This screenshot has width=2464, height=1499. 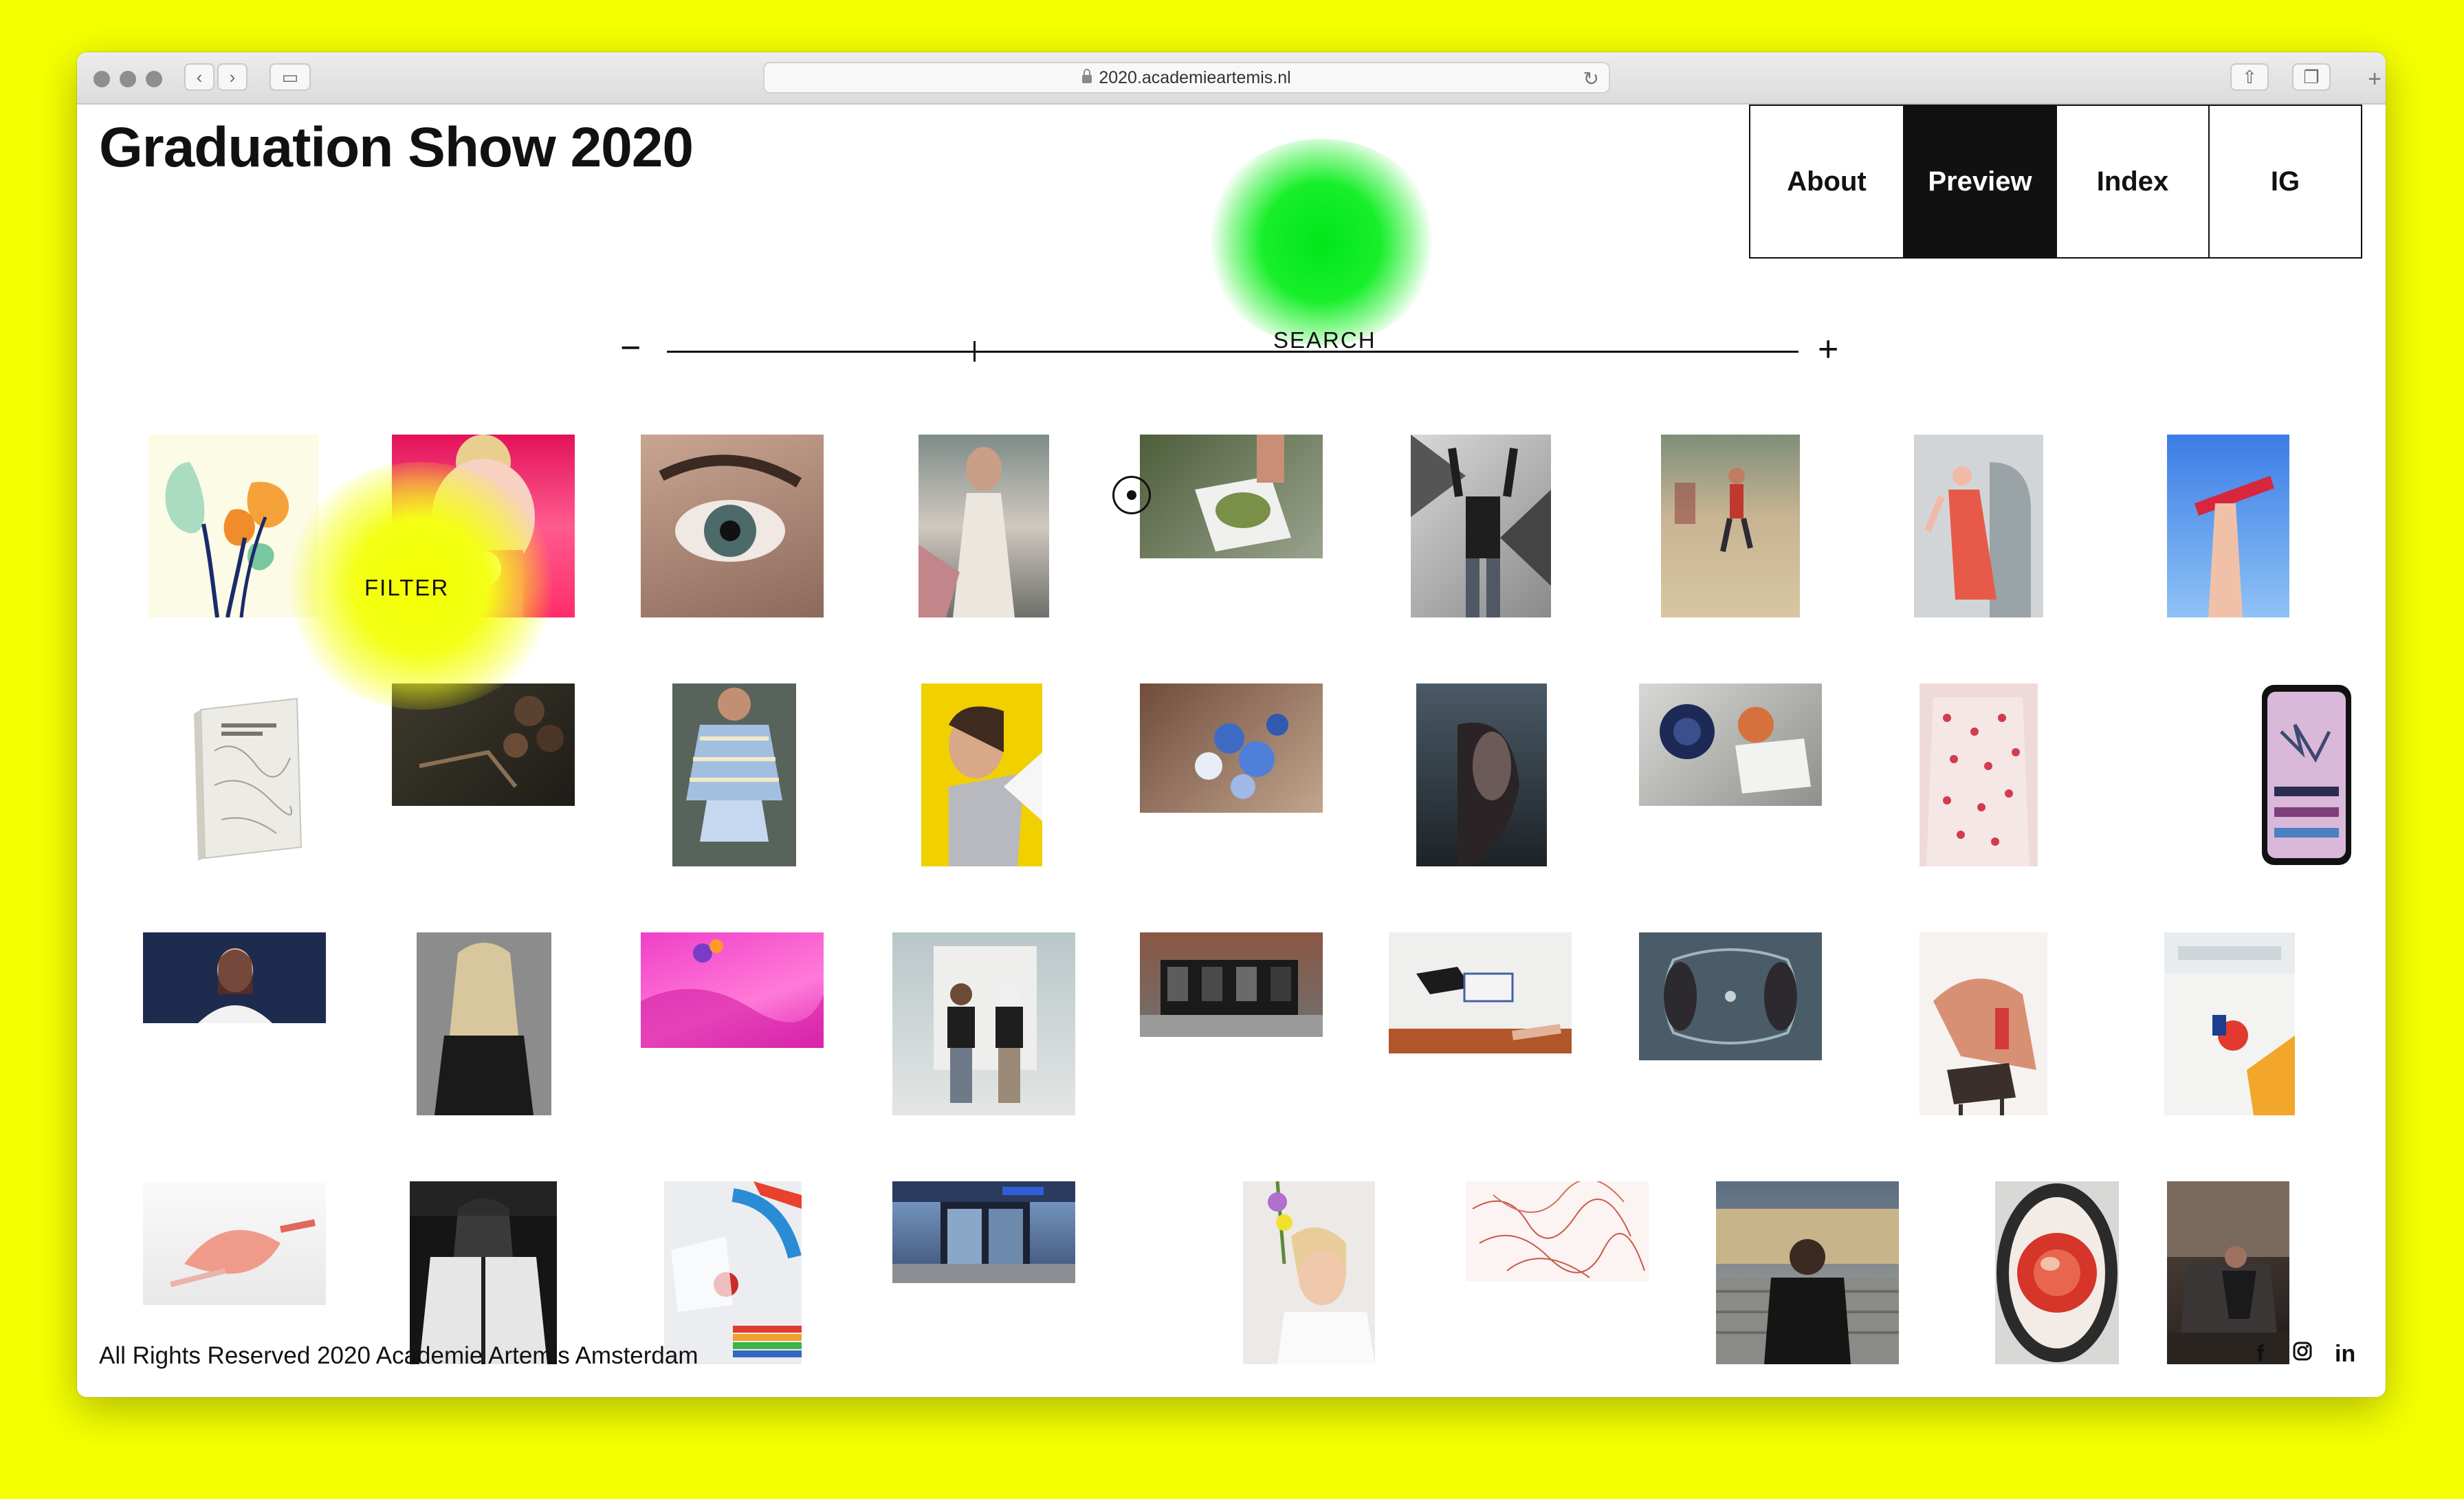 I want to click on nav-index: Index, so click(x=2132, y=181).